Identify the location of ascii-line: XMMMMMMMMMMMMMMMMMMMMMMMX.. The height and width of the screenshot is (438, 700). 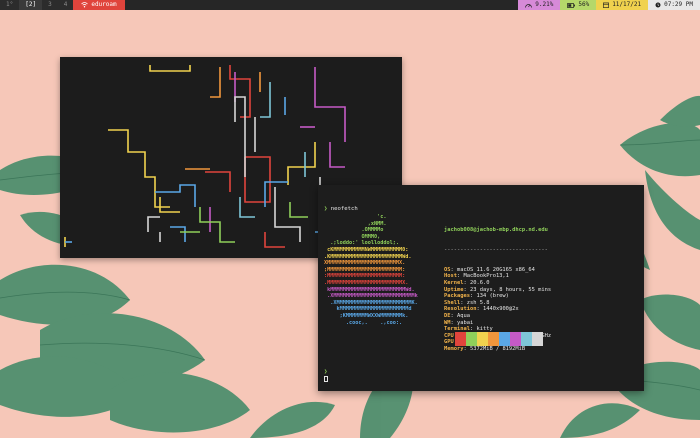
(365, 263).